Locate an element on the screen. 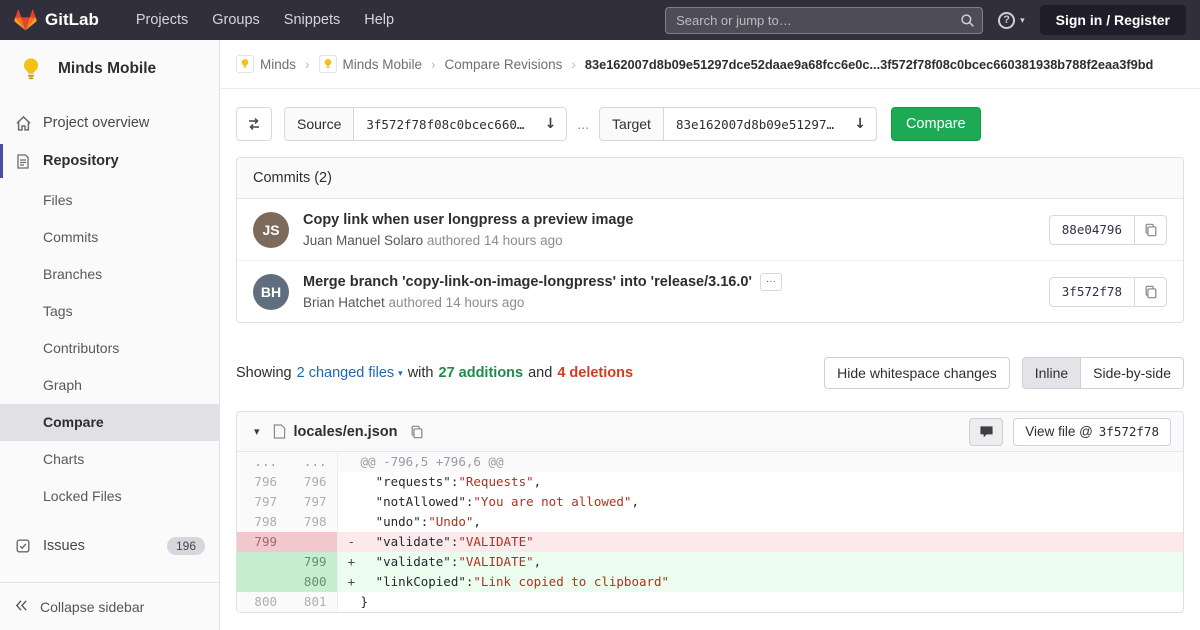  sign-in-button: Sign in / Register is located at coordinates (1112, 20).